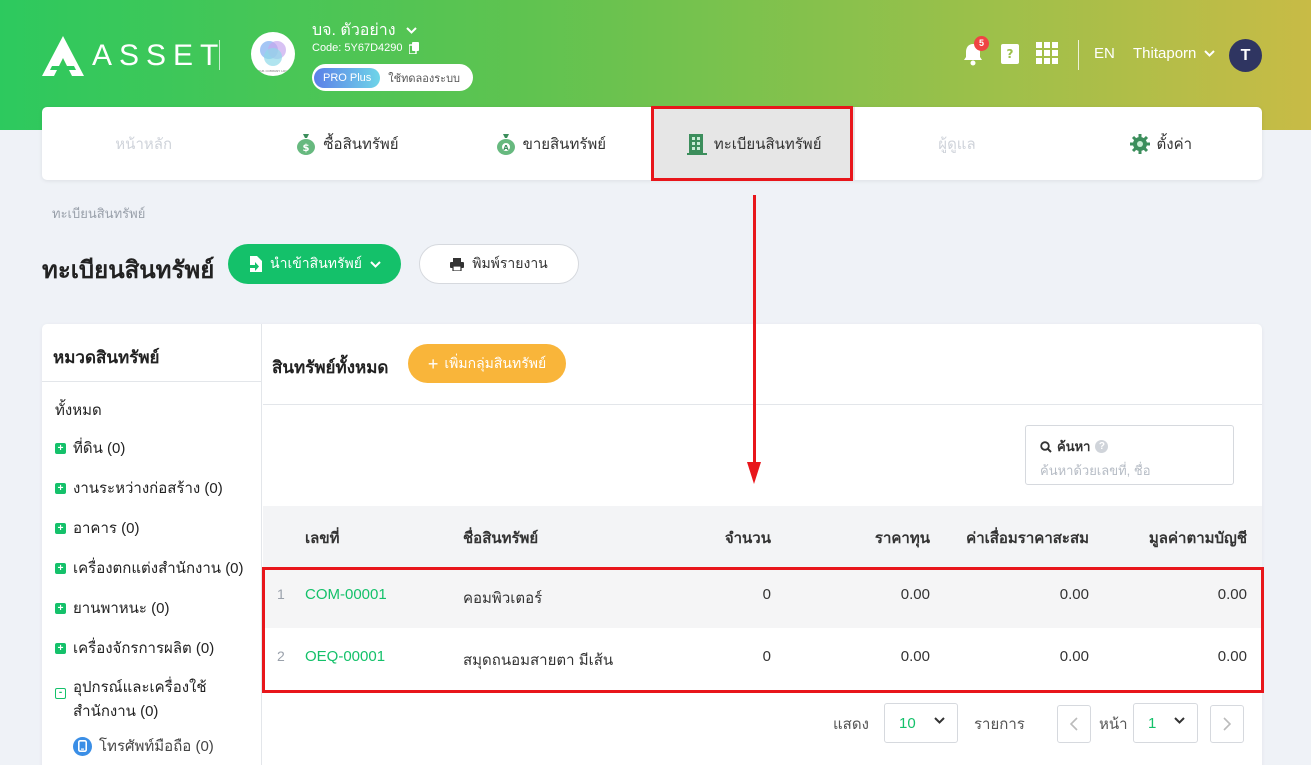  What do you see at coordinates (981, 43) in the screenshot?
I see `notification-count: 5` at bounding box center [981, 43].